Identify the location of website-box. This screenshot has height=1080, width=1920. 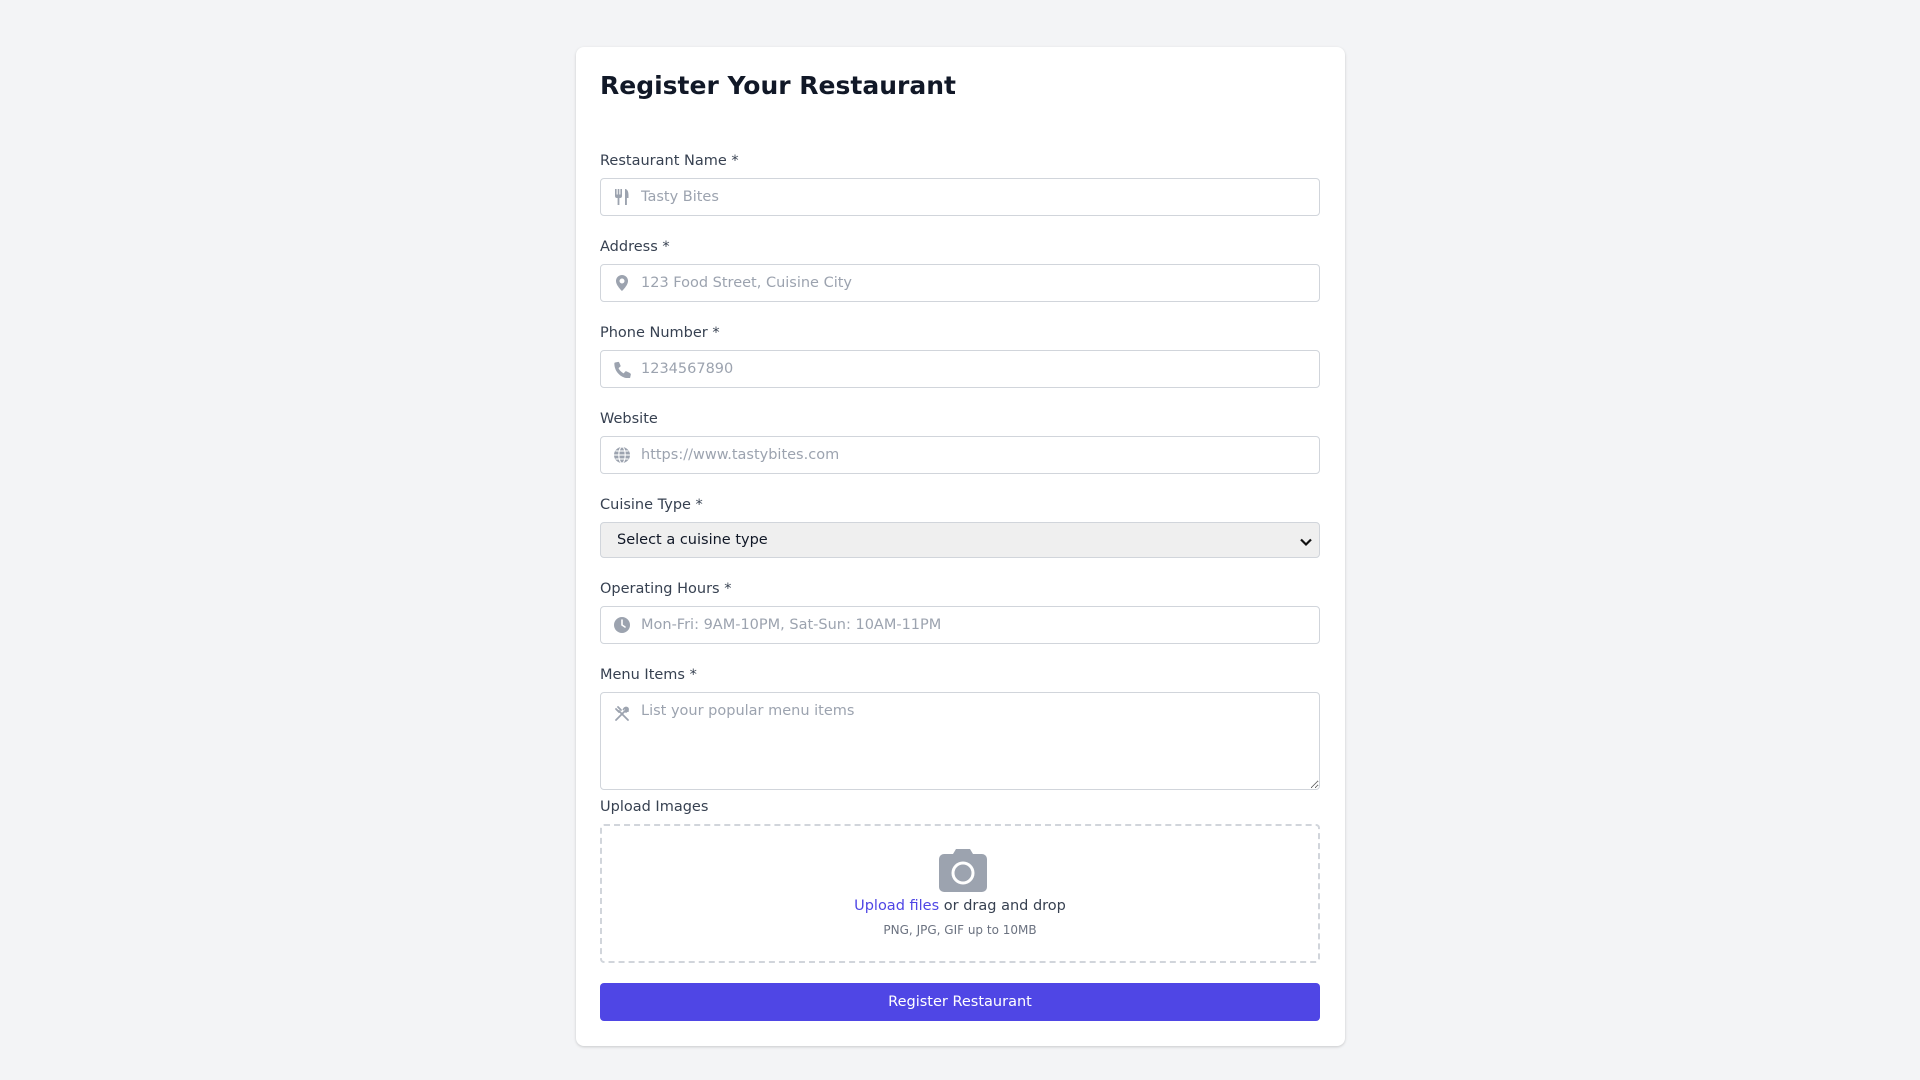
(960, 455).